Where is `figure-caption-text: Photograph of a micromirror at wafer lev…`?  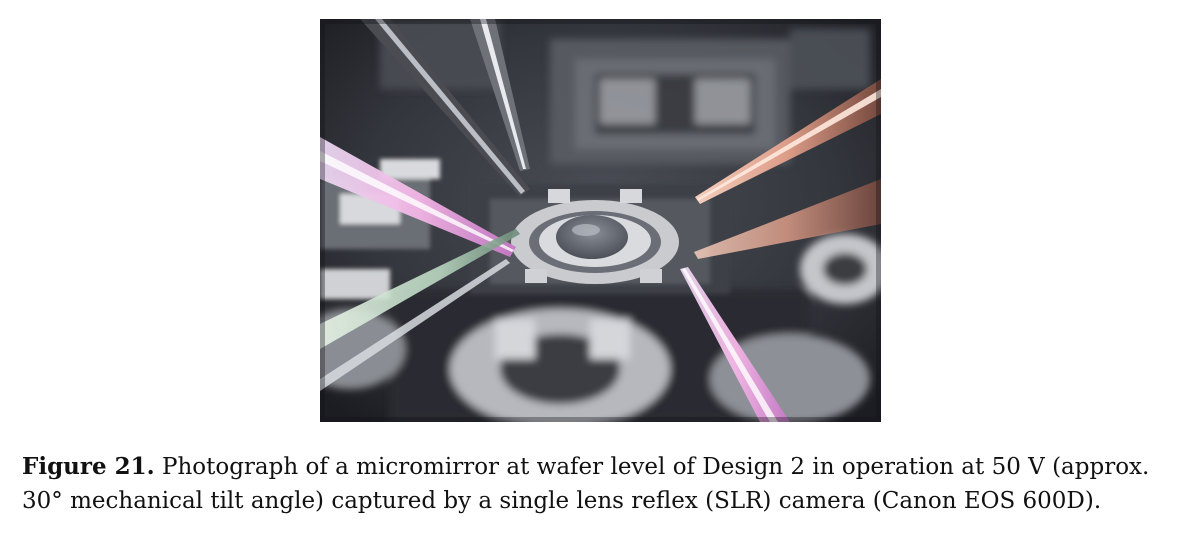 figure-caption-text: Photograph of a micromirror at wafer lev… is located at coordinates (586, 484).